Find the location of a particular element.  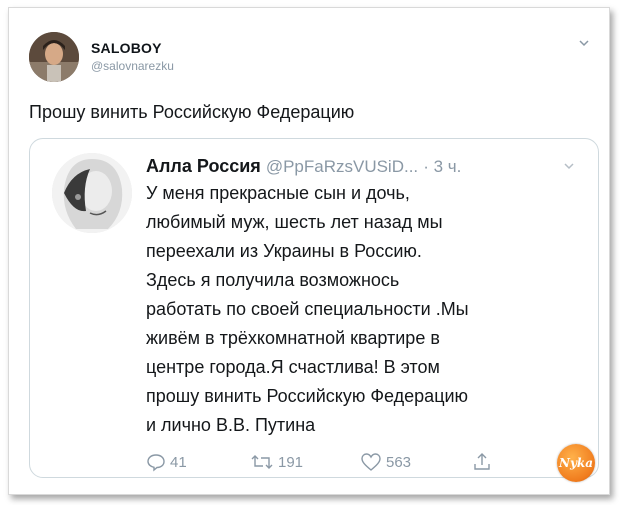

tweet-text: Прошу винить Российскую Федерацию is located at coordinates (192, 112).